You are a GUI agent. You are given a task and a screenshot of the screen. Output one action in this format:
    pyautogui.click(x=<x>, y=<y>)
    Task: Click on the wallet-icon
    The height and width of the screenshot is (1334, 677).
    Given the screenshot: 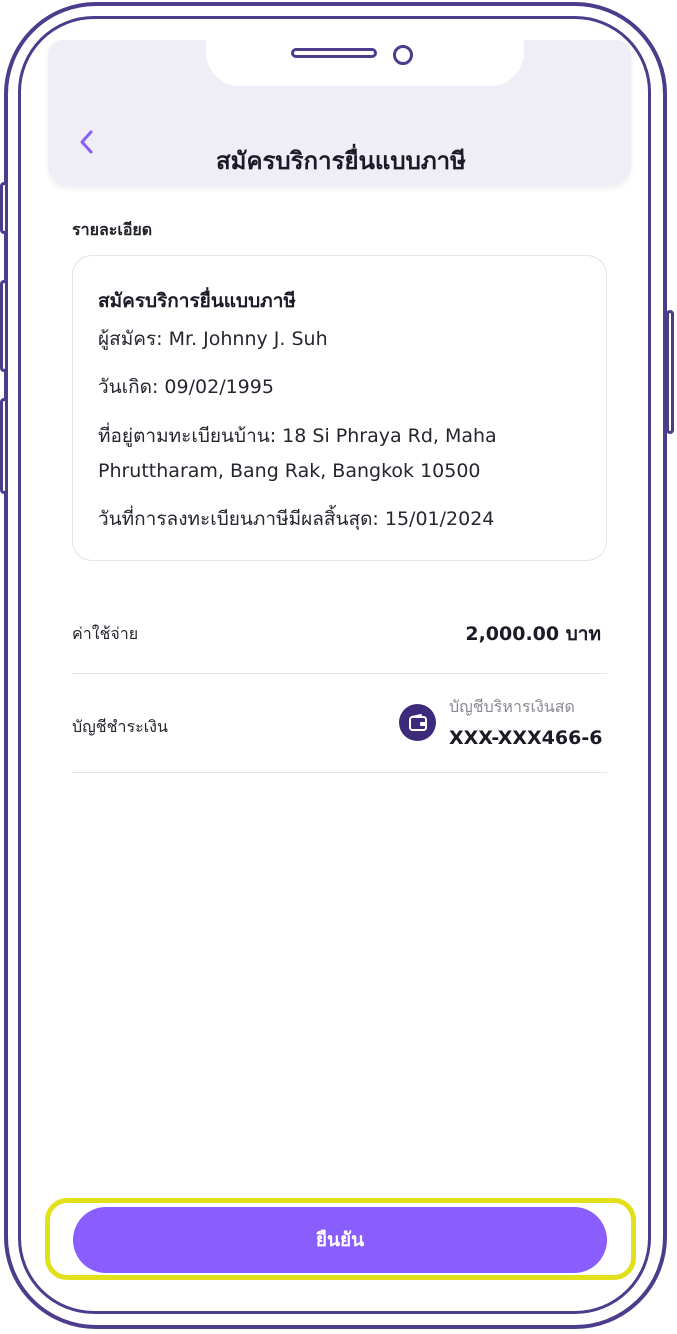 What is the action you would take?
    pyautogui.click(x=417, y=722)
    